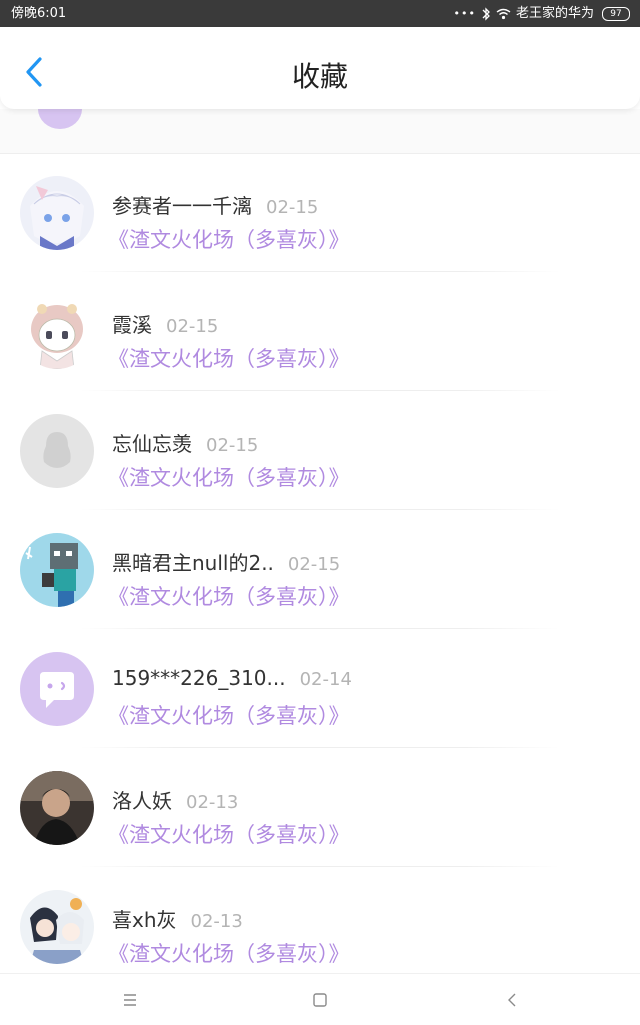  What do you see at coordinates (319, 76) in the screenshot?
I see `page-title: 收藏` at bounding box center [319, 76].